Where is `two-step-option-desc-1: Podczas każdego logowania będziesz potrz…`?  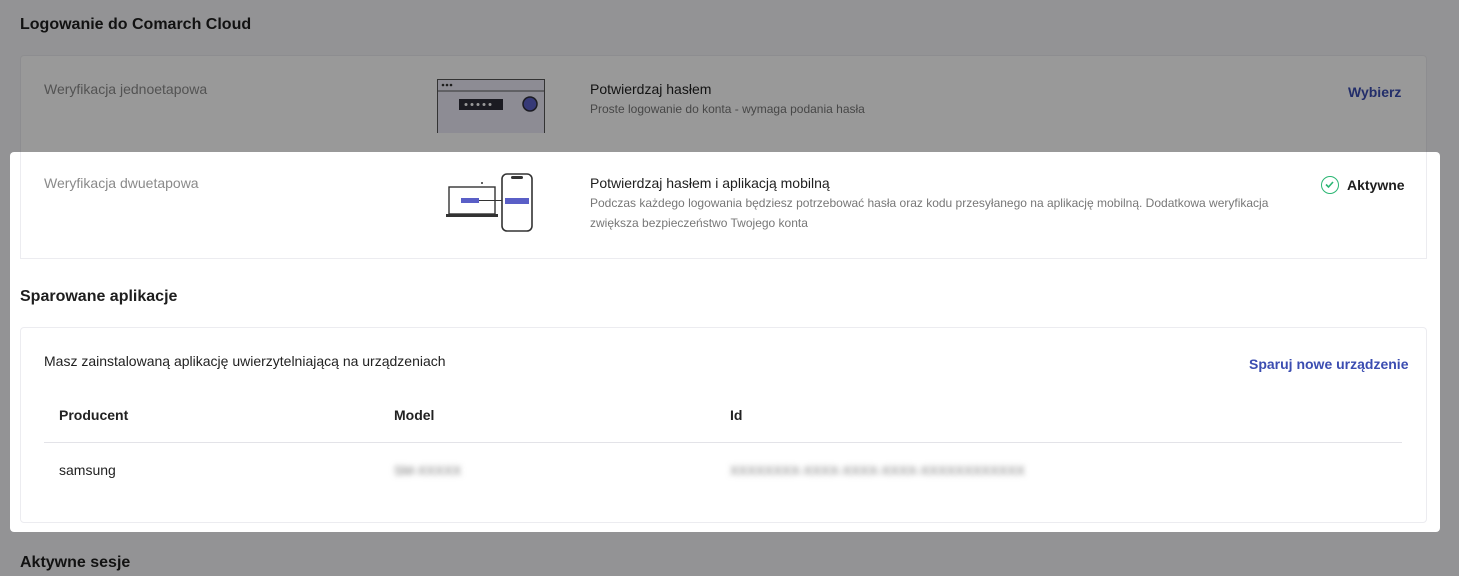
two-step-option-desc-1: Podczas każdego logowania będziesz potrz… is located at coordinates (929, 203).